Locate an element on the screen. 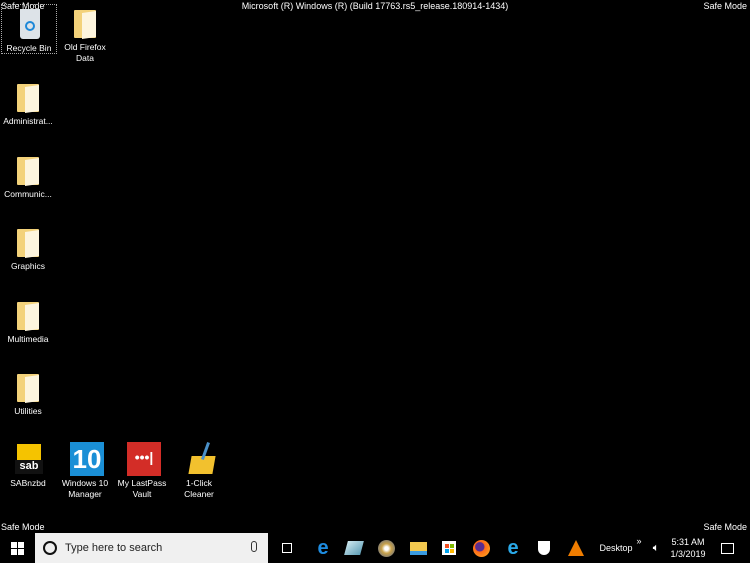 Image resolution: width=750 pixels, height=563 pixels. desktop-icon-graphics: Graphics is located at coordinates (28, 247).